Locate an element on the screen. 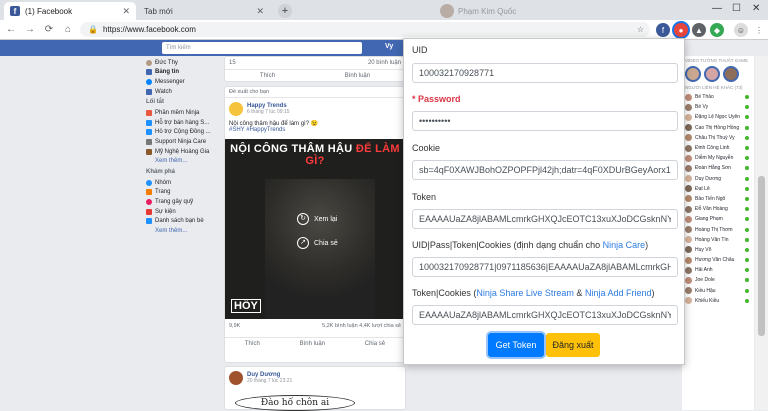 This screenshot has width=768, height=411. reaction-count: 15 is located at coordinates (232, 63).